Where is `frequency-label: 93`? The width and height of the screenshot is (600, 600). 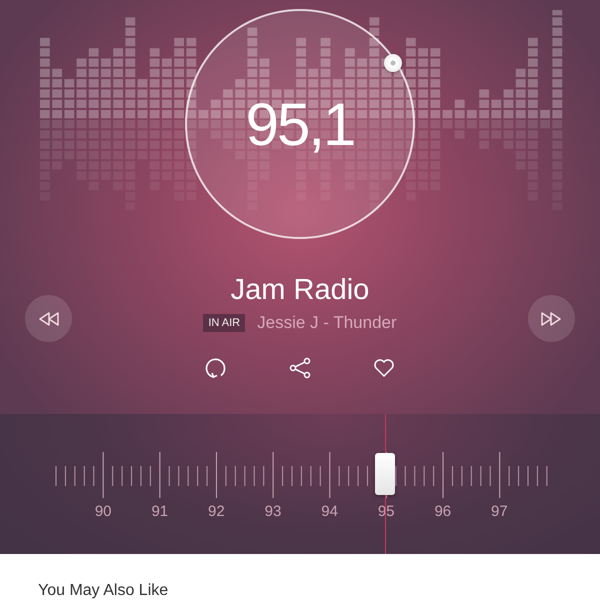
frequency-label: 93 is located at coordinates (273, 511).